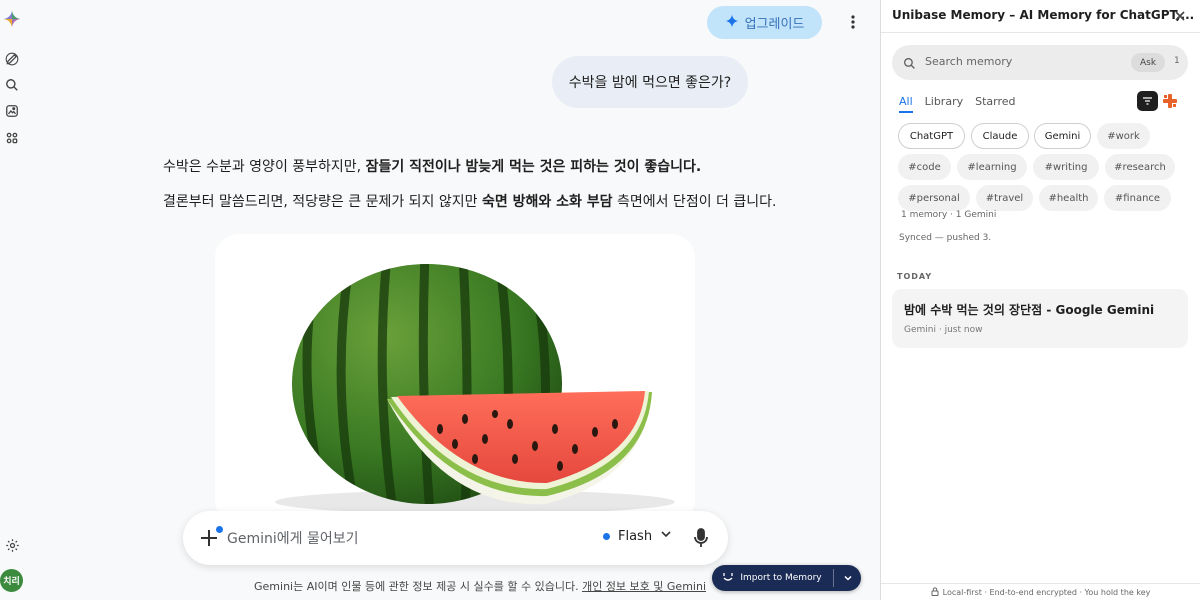 The height and width of the screenshot is (600, 1200). I want to click on gemini-sparkle-icon, so click(12, 19).